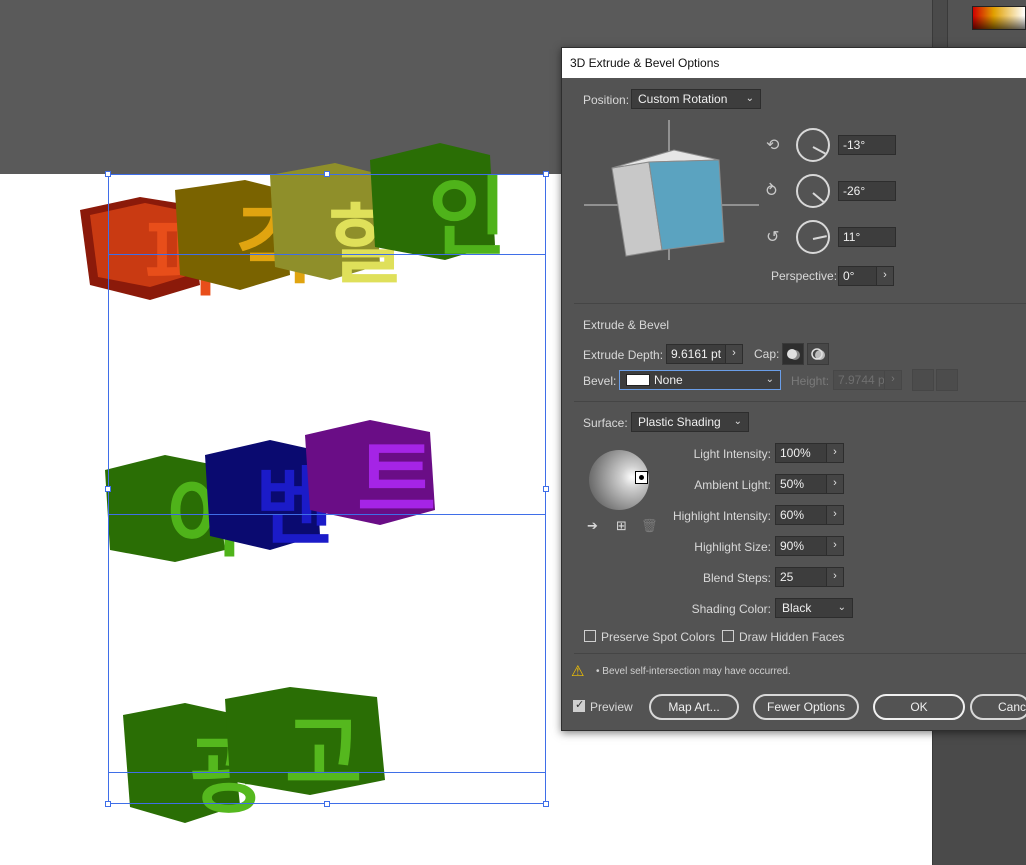  Describe the element at coordinates (728, 636) in the screenshot. I see `draw-hidden-checkbox` at that location.